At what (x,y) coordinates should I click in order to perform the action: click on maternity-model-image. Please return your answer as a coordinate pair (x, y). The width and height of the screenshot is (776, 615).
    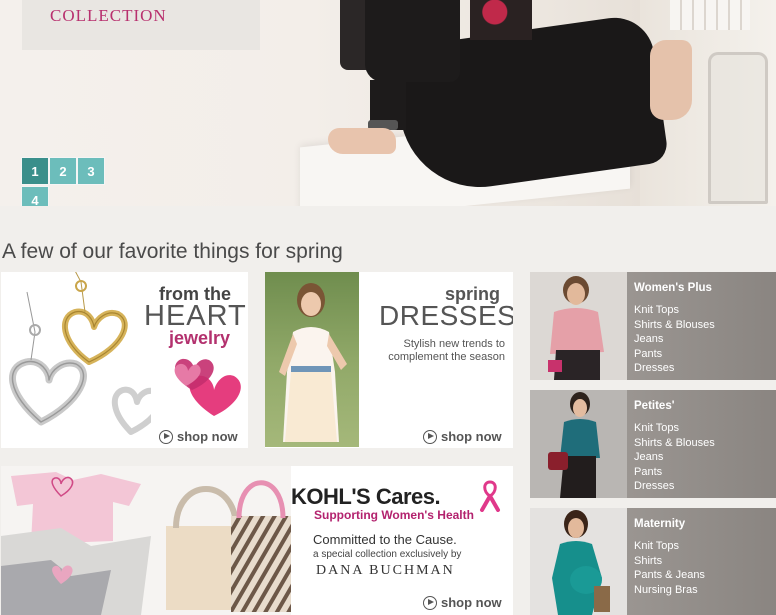
    Looking at the image, I should click on (578, 561).